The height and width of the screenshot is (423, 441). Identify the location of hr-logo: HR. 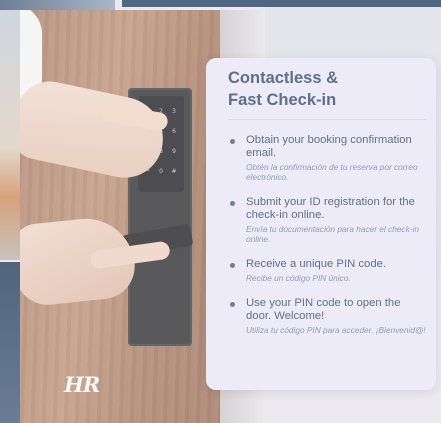
(82, 384).